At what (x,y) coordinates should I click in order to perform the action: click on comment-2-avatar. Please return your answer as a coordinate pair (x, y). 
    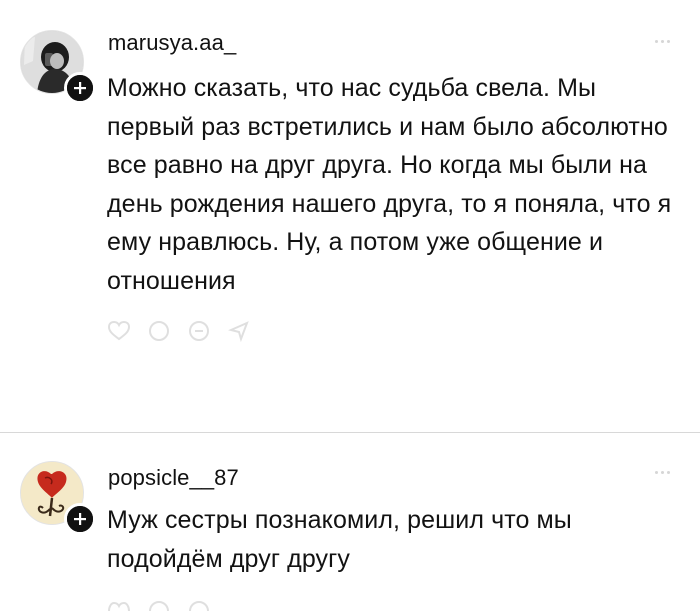
    Looking at the image, I should click on (58, 498).